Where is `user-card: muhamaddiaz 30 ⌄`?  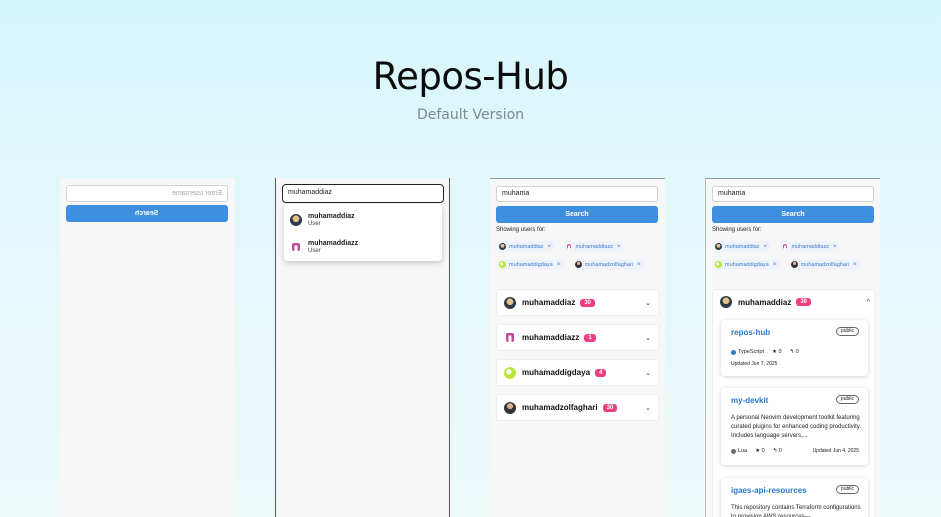
user-card: muhamaddiaz 30 ⌄ is located at coordinates (577, 302).